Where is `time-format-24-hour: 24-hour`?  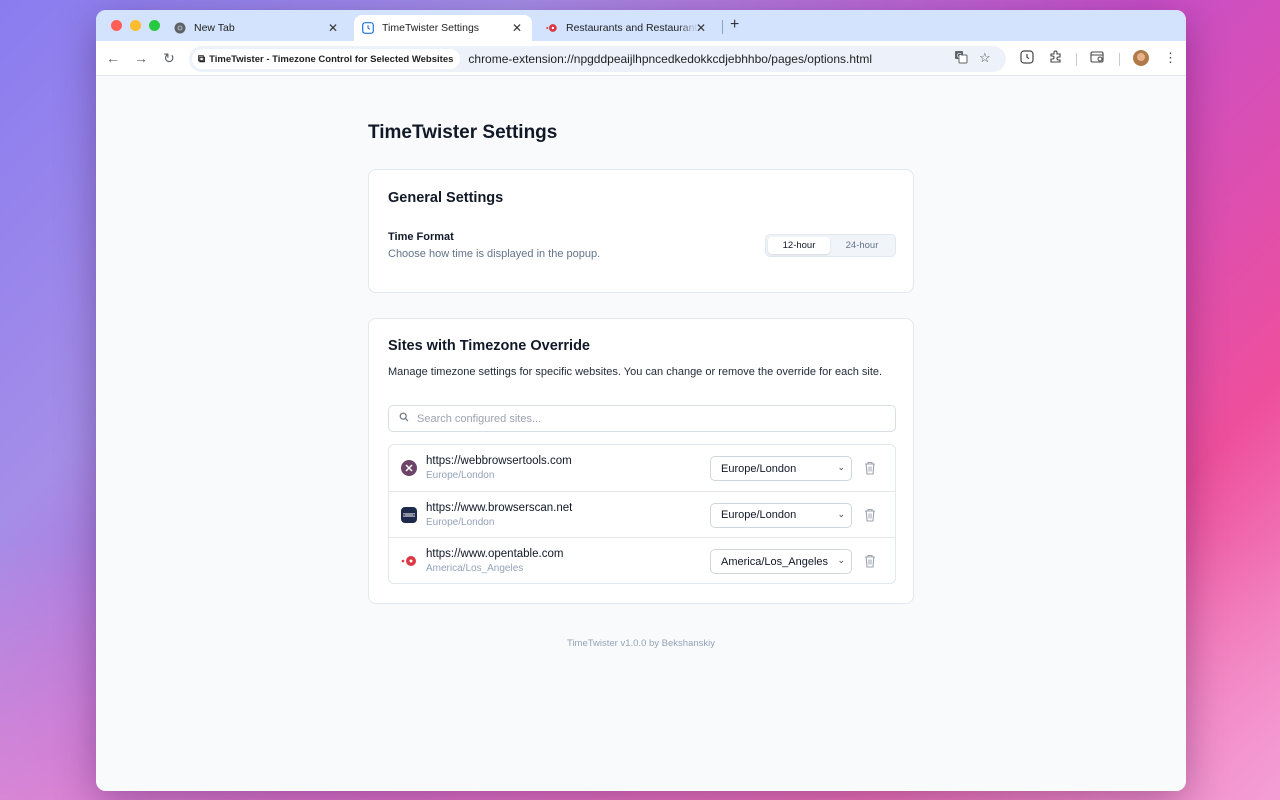 time-format-24-hour: 24-hour is located at coordinates (862, 245).